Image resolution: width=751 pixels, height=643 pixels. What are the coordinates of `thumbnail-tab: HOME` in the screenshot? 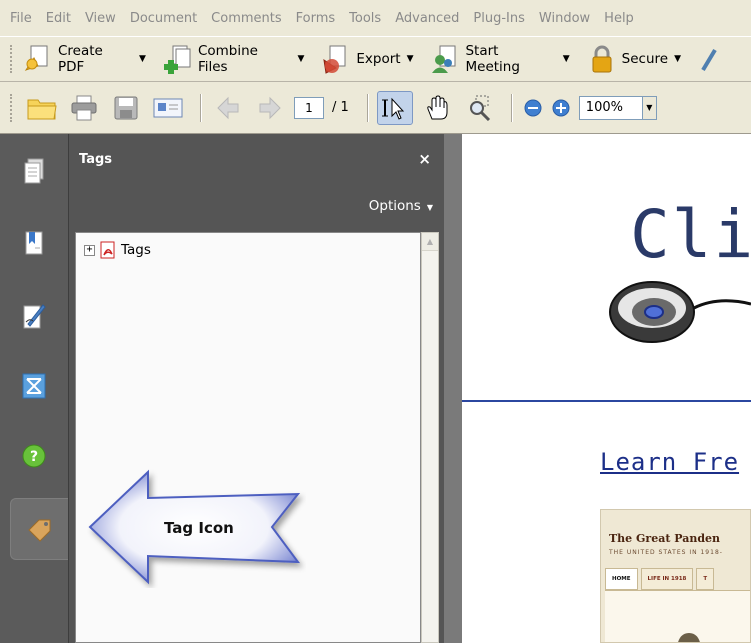 It's located at (621, 579).